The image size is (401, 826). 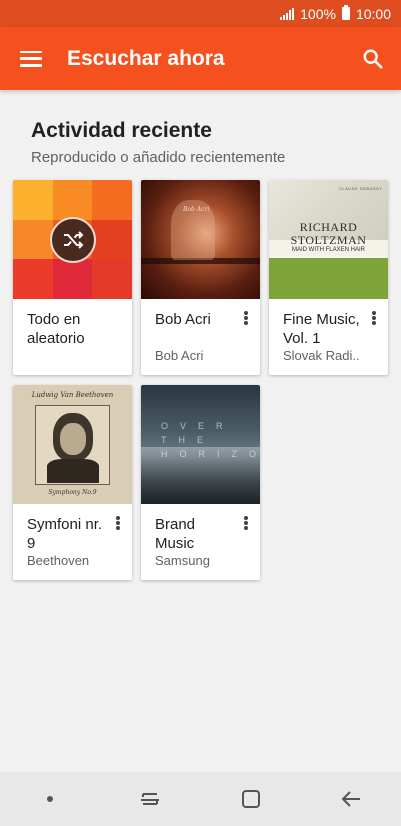 I want to click on menu-button, so click(x=31, y=58).